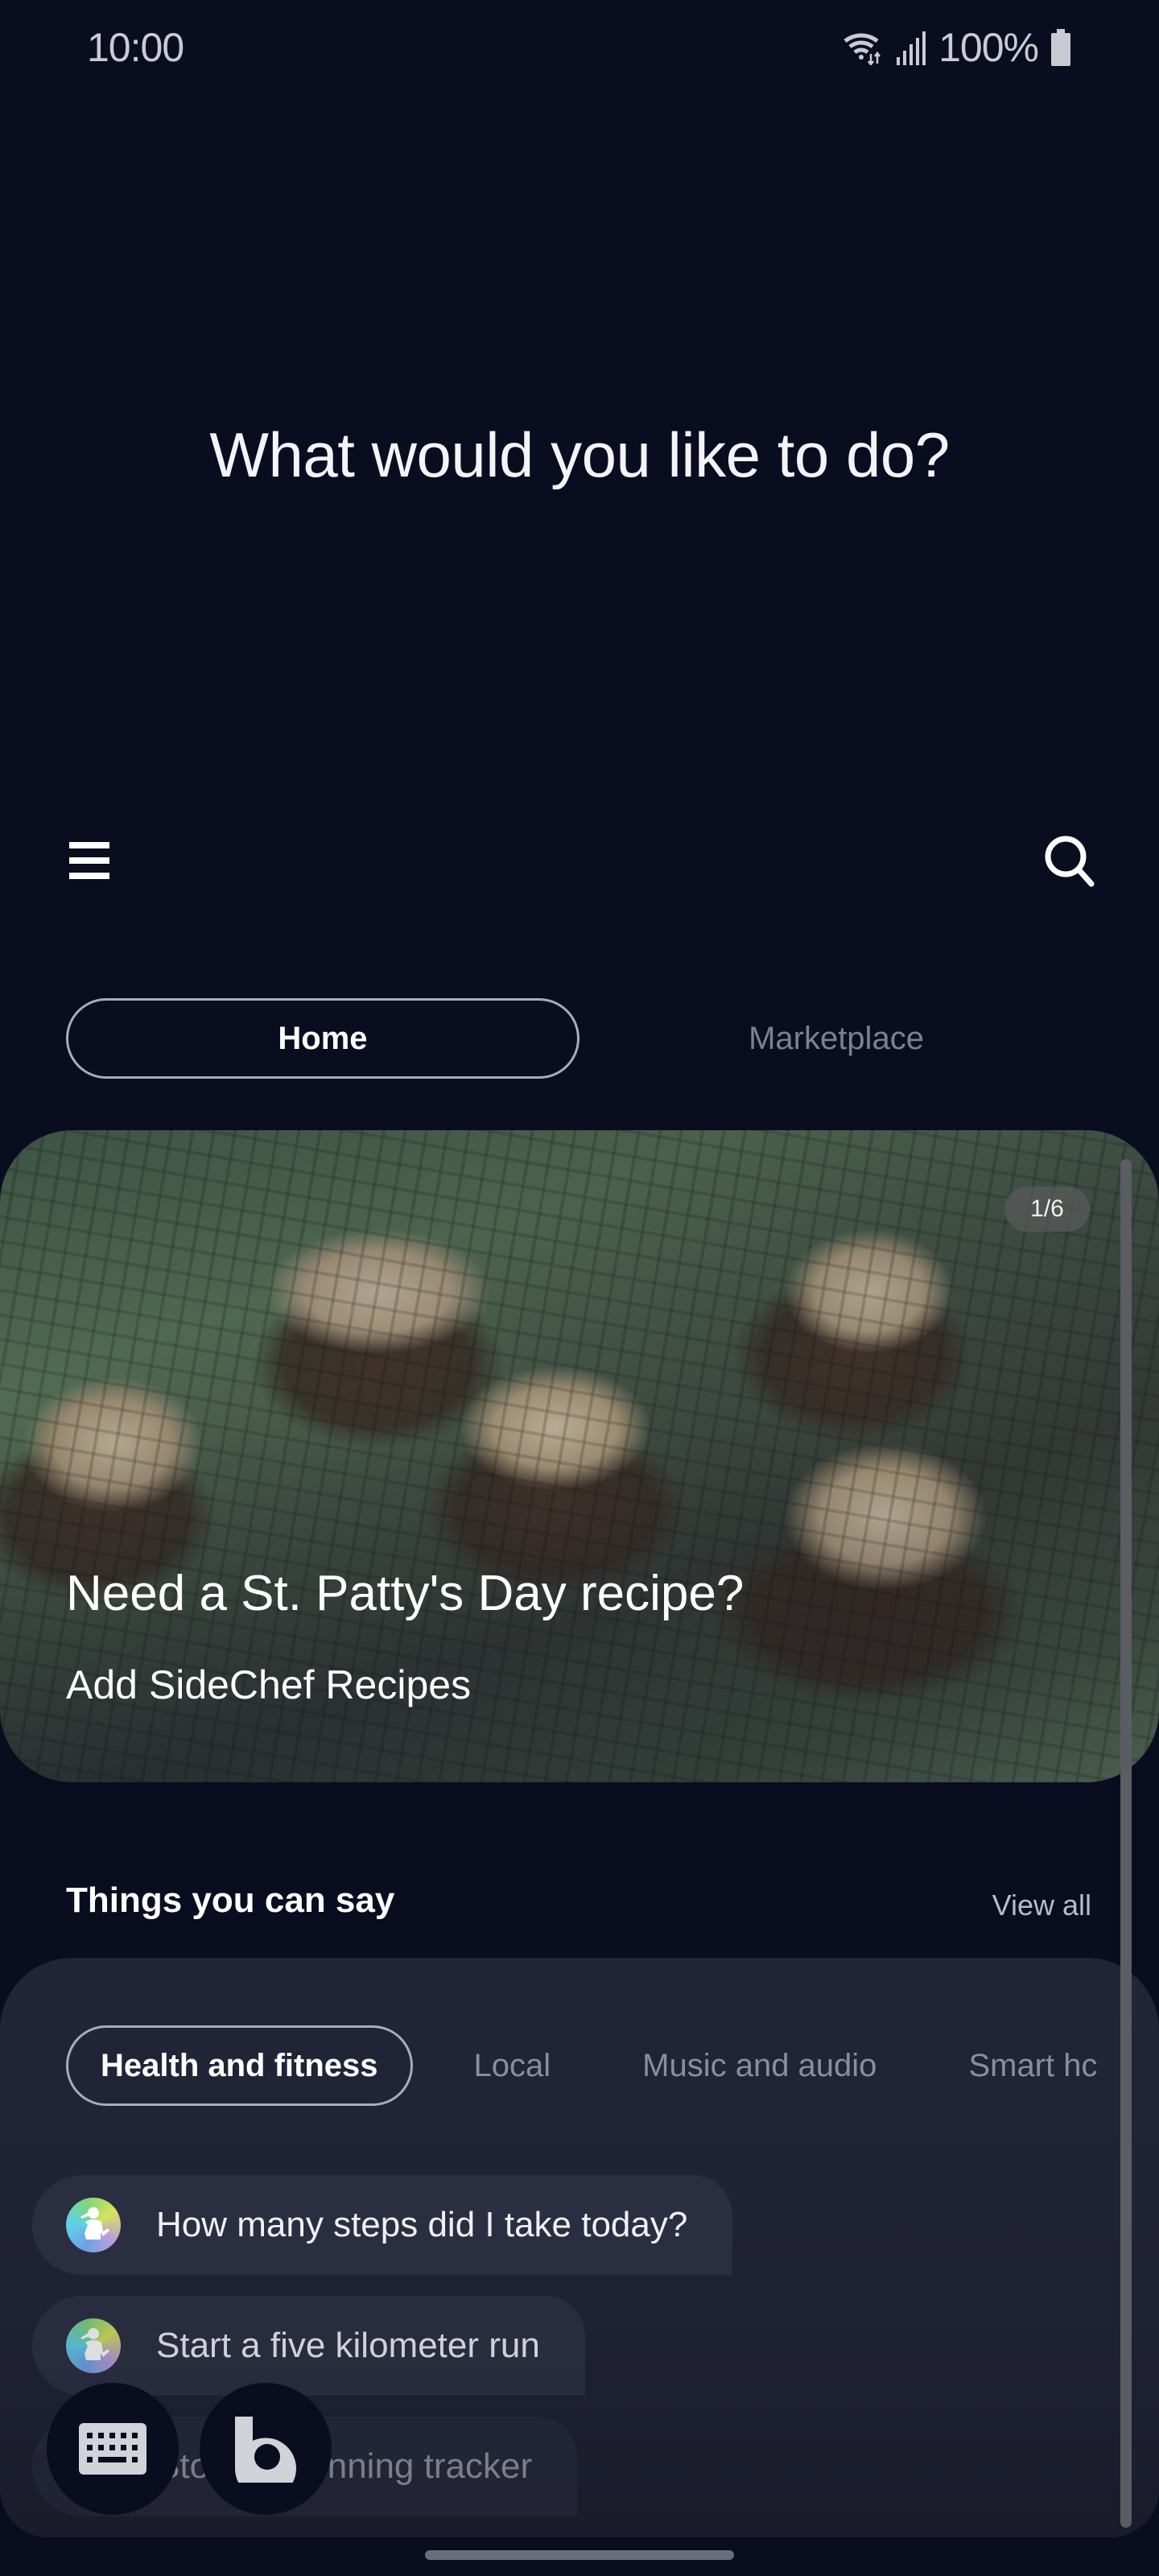 Image resolution: width=1159 pixels, height=2576 pixels. Describe the element at coordinates (405, 1593) in the screenshot. I see `hero-title: Need a St. Patty's Day recipe?` at that location.